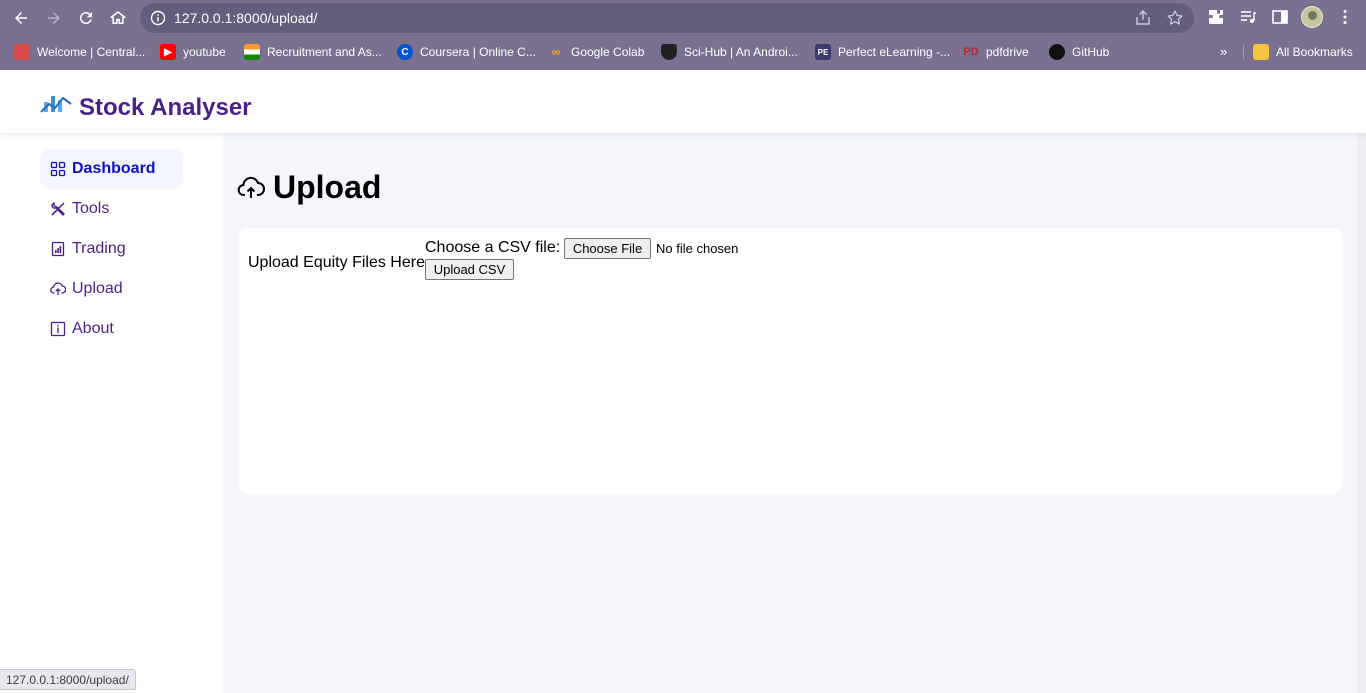  I want to click on bookmark-label: pdfdrive, so click(1007, 52).